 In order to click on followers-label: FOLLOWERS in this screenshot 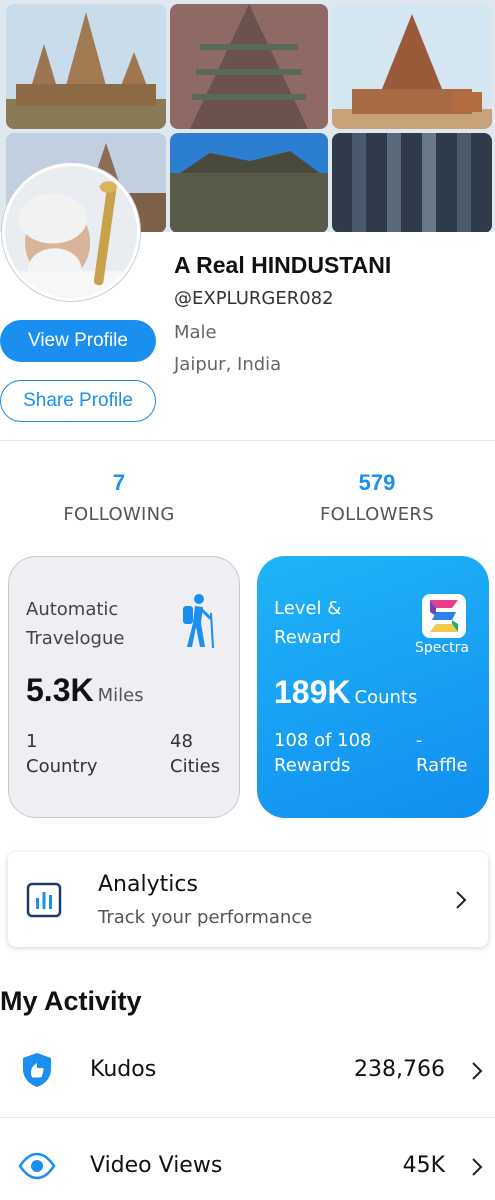, I will do `click(377, 514)`.